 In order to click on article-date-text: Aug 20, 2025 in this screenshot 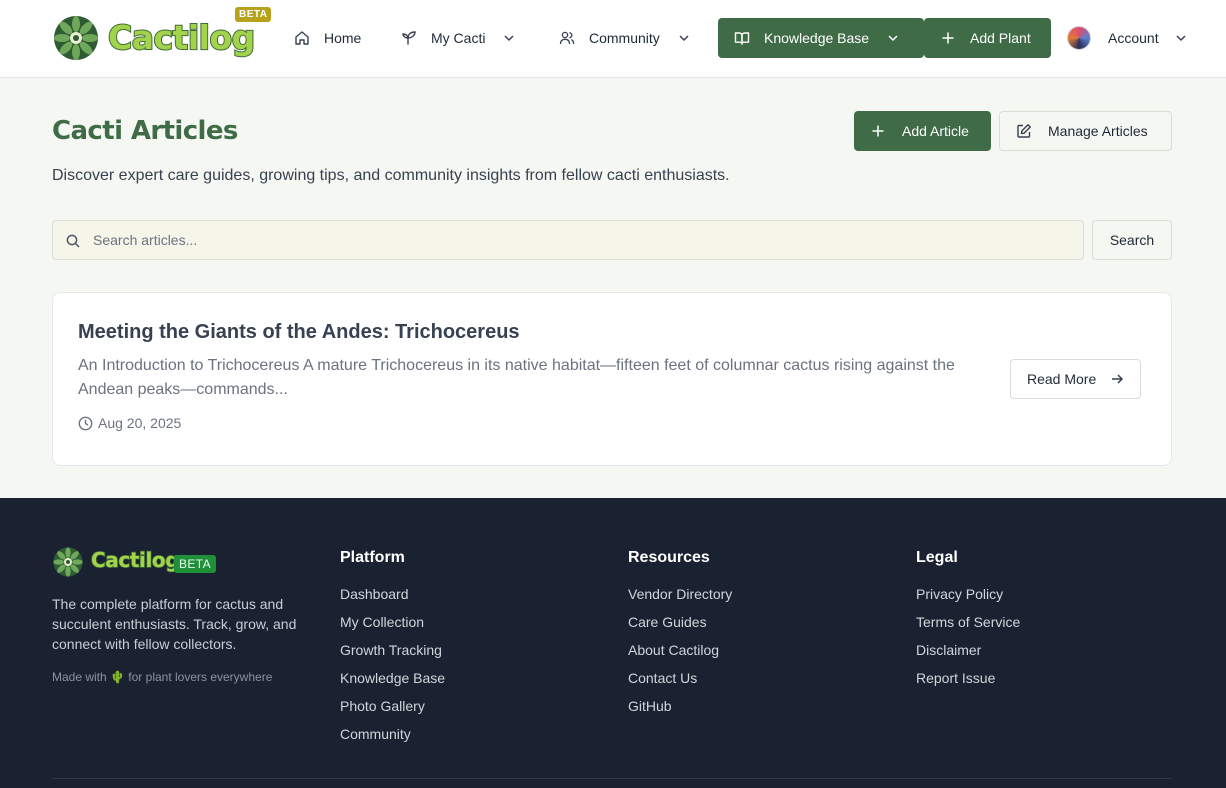, I will do `click(140, 423)`.